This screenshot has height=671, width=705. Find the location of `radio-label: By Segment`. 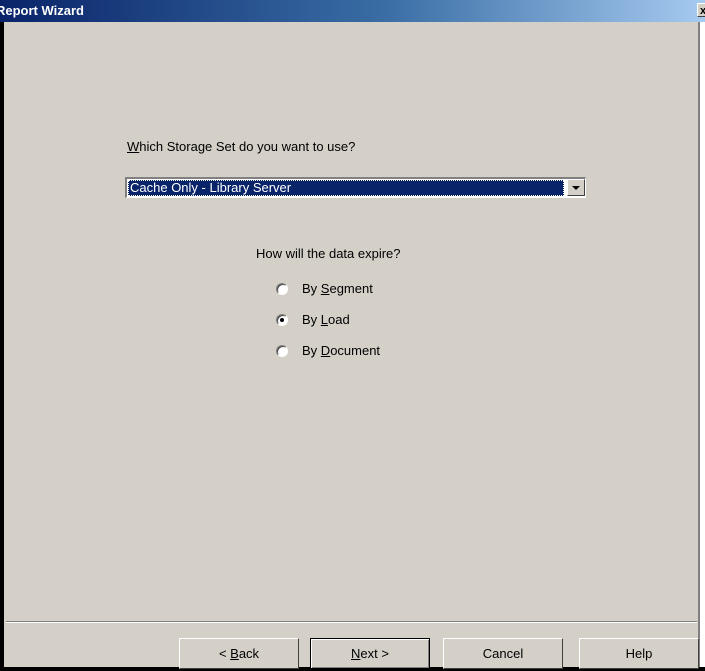

radio-label: By Segment is located at coordinates (337, 288).